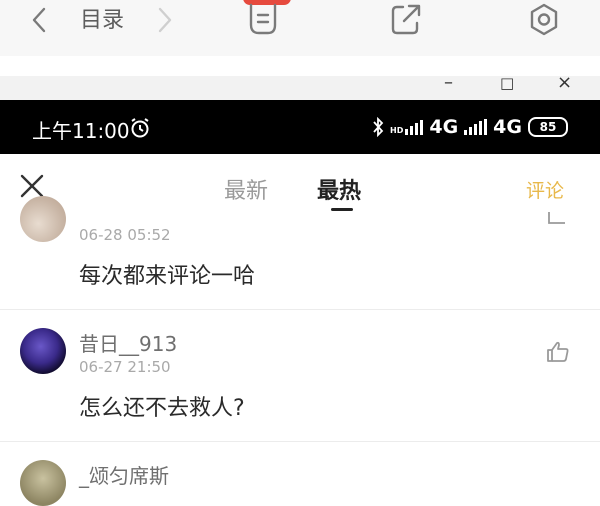 Image resolution: width=600 pixels, height=506 pixels. Describe the element at coordinates (102, 18) in the screenshot. I see `catalog-button: 目录` at that location.